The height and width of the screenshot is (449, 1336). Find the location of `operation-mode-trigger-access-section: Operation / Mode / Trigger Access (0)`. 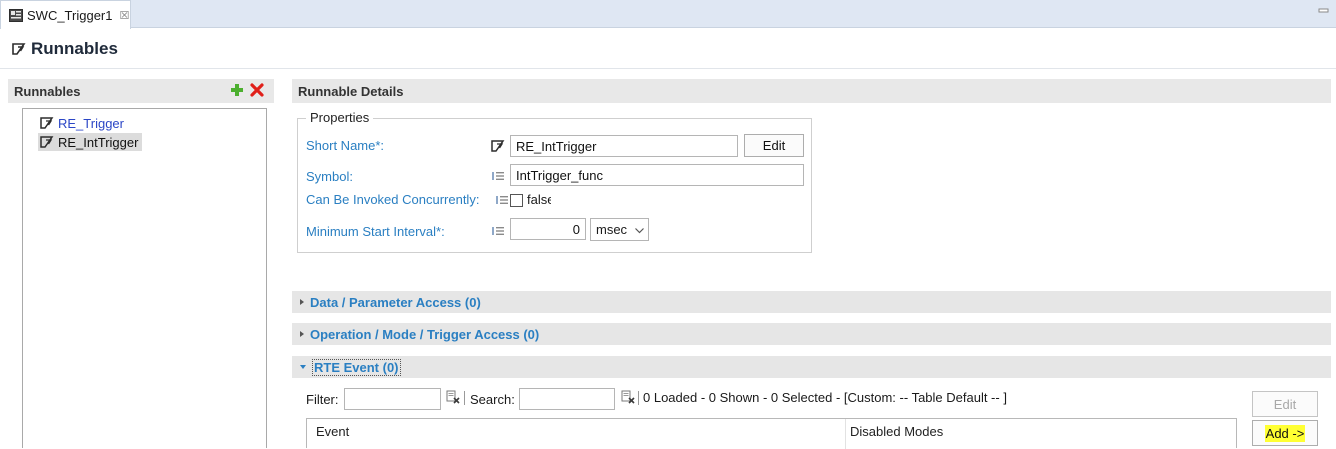

operation-mode-trigger-access-section: Operation / Mode / Trigger Access (0) is located at coordinates (811, 334).